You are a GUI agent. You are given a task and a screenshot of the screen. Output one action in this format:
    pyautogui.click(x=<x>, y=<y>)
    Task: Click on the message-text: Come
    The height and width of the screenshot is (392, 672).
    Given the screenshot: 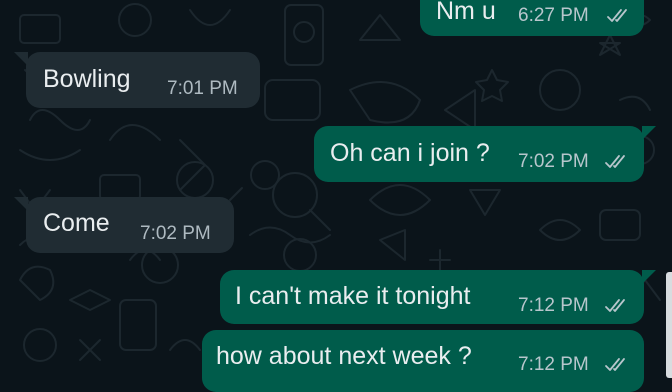 What is the action you would take?
    pyautogui.click(x=76, y=223)
    